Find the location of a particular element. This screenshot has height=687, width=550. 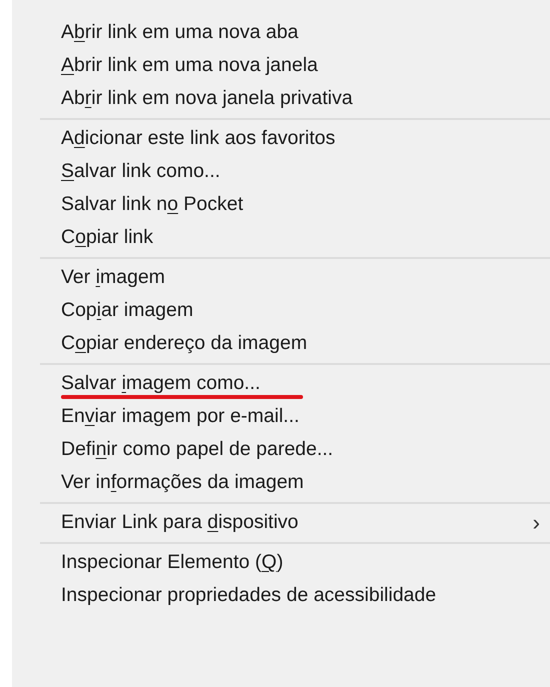

menu-item: Salvar link no Pocket is located at coordinates (281, 204).